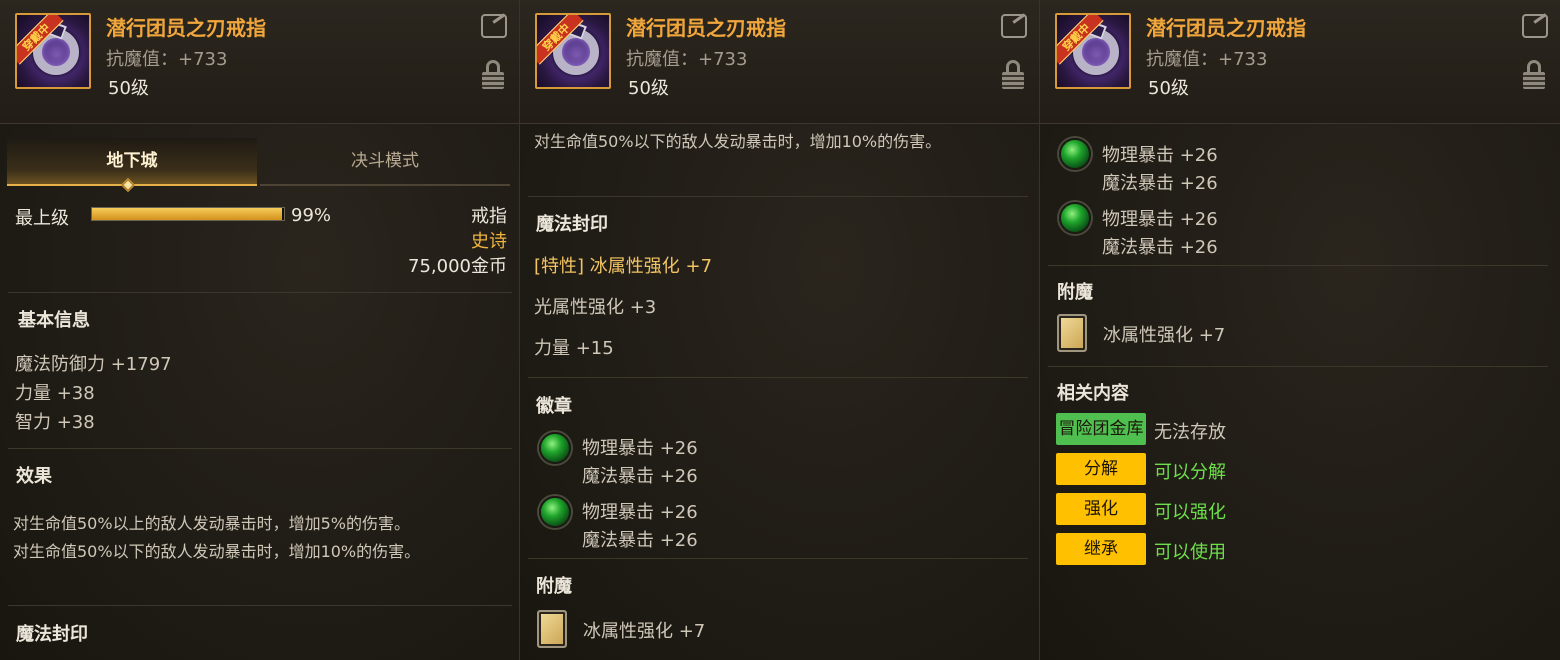 This screenshot has height=660, width=1560. What do you see at coordinates (457, 266) in the screenshot?
I see `item-price: 75,000金币` at bounding box center [457, 266].